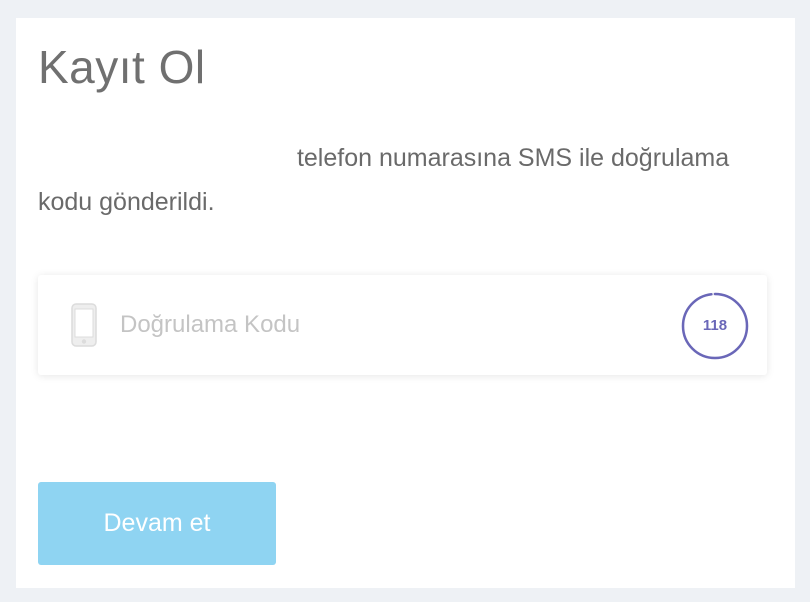 The height and width of the screenshot is (602, 810). I want to click on verification-code-input, so click(370, 325).